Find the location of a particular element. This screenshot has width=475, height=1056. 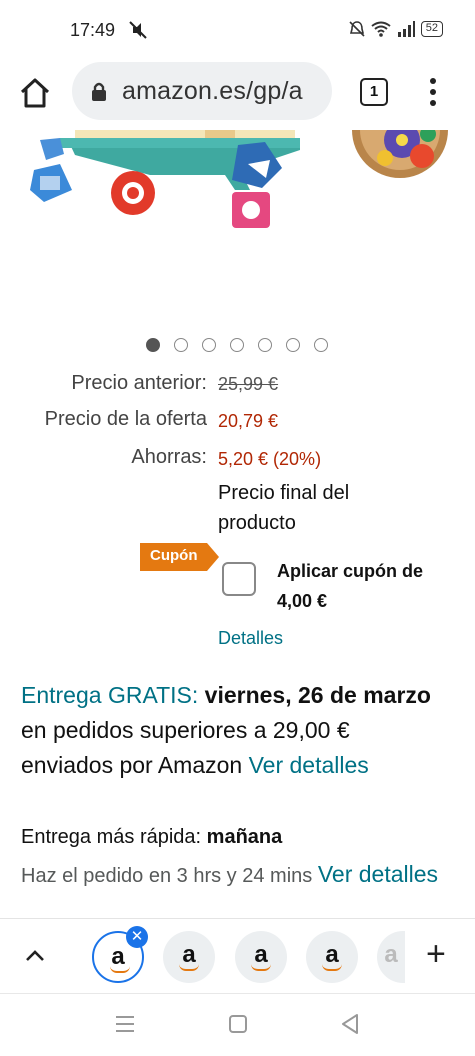

coupon-details-link: Detalles is located at coordinates (250, 638).